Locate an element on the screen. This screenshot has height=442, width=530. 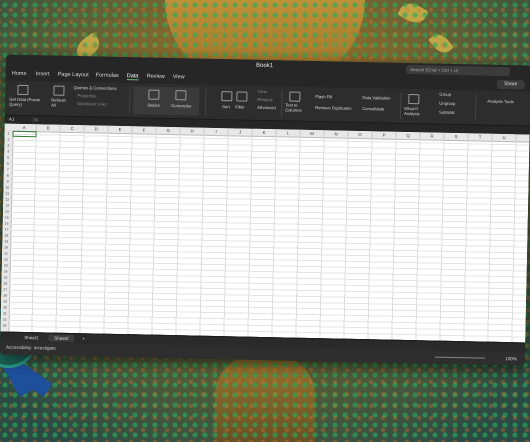
text-to-columns-icon is located at coordinates (295, 96).